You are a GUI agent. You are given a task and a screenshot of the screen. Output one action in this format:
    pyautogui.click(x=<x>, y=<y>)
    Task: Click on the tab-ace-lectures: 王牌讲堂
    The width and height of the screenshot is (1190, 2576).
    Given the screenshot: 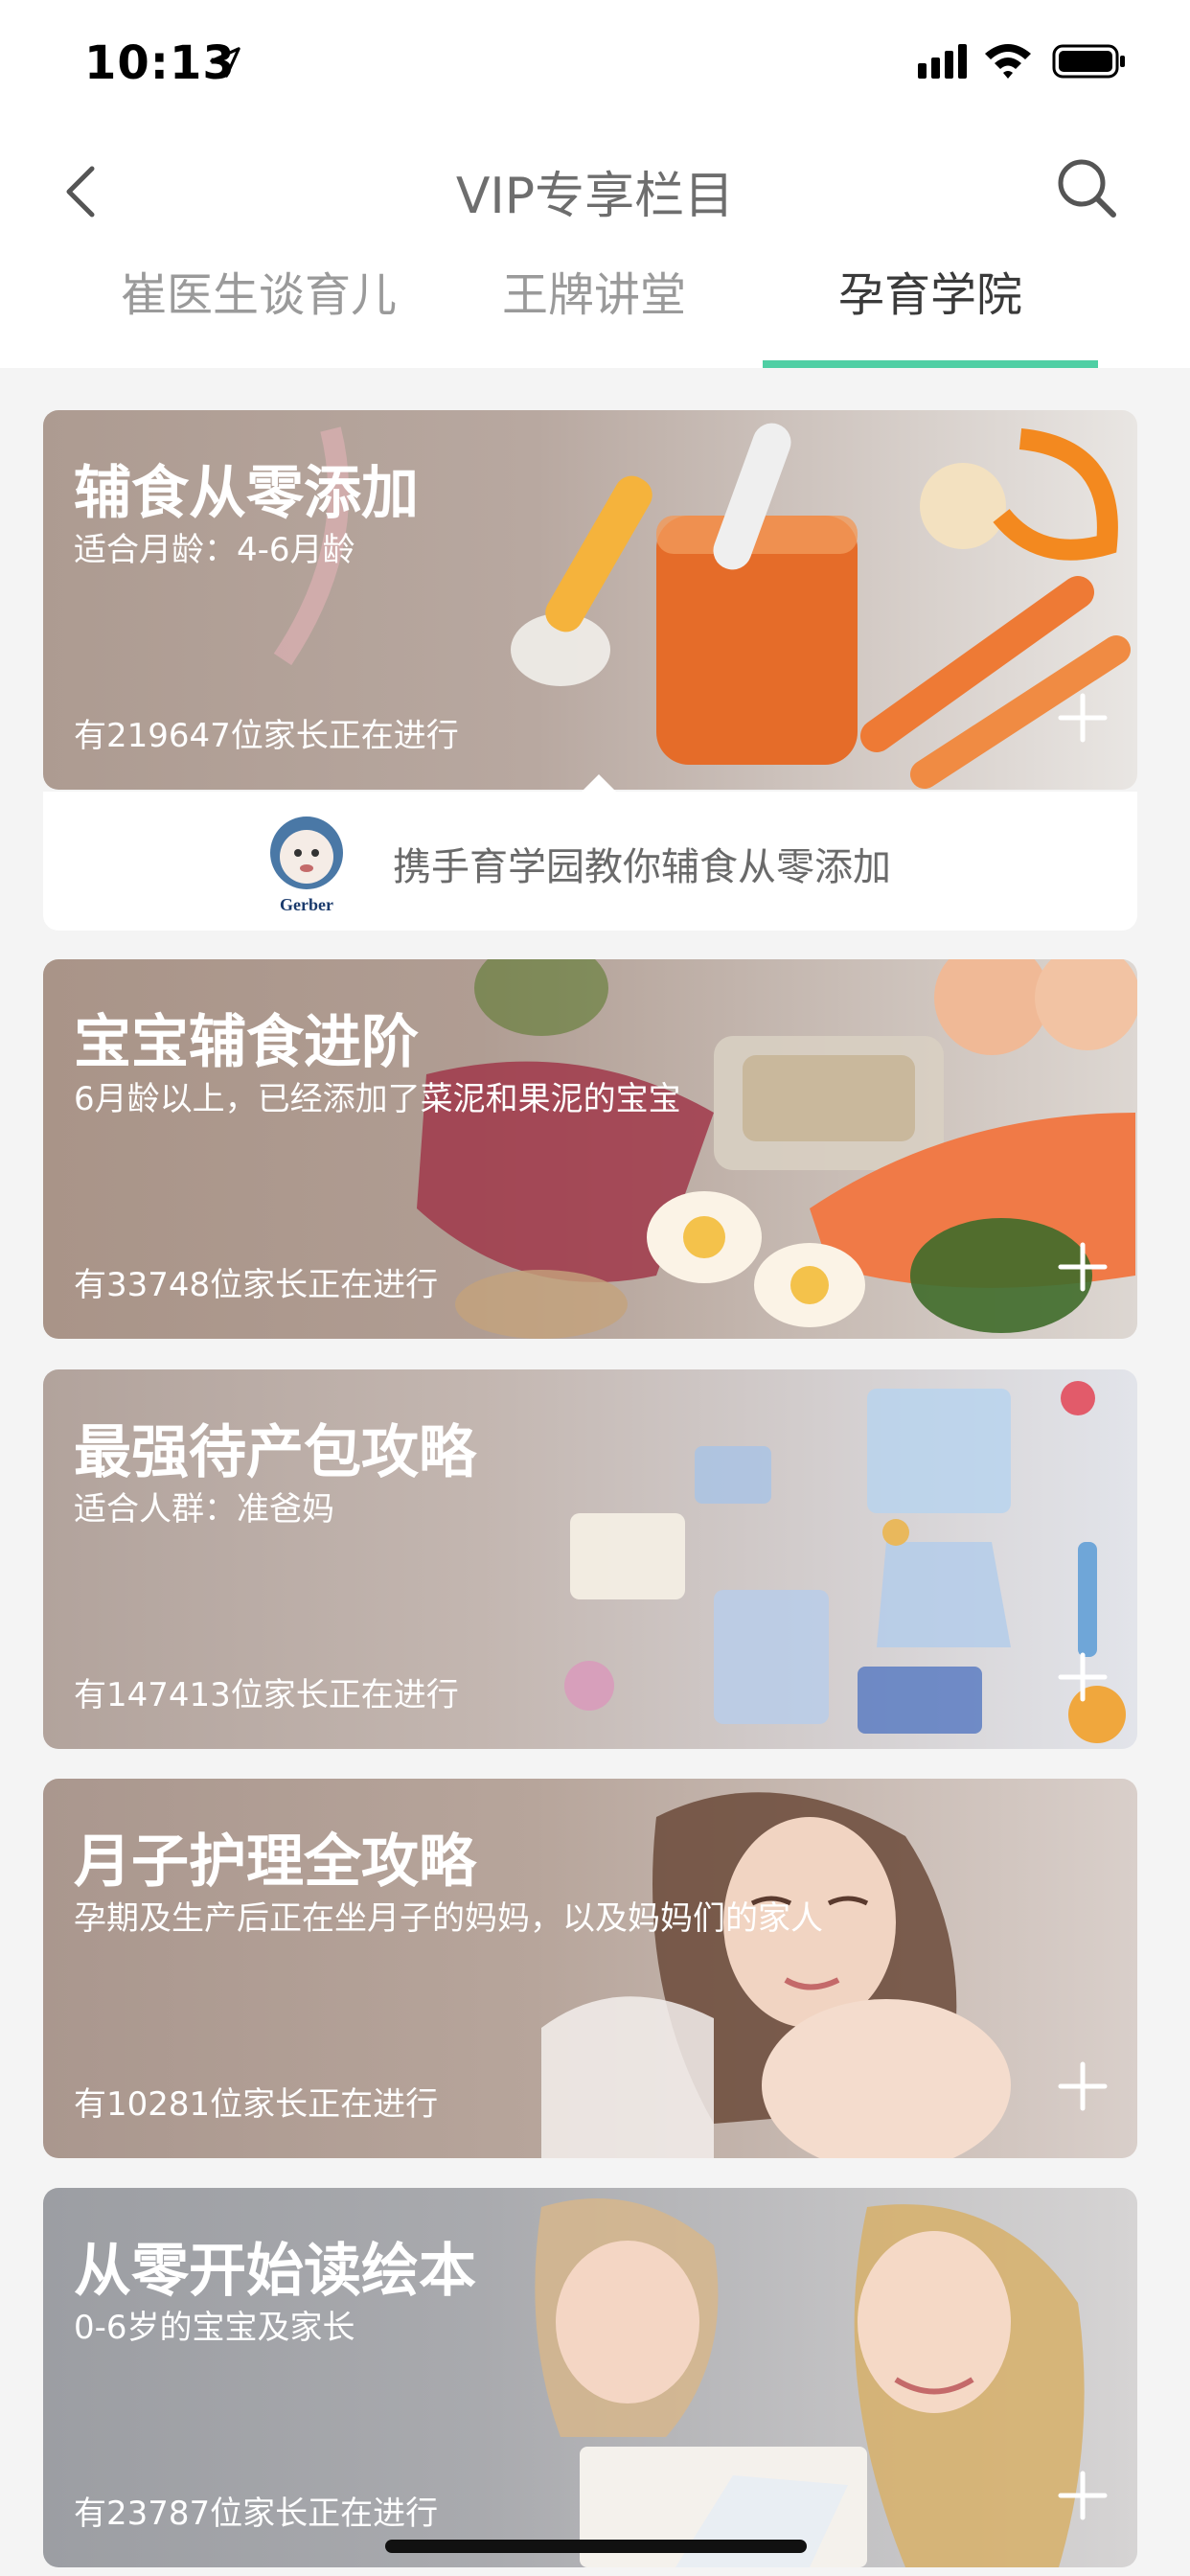 What is the action you would take?
    pyautogui.click(x=594, y=313)
    